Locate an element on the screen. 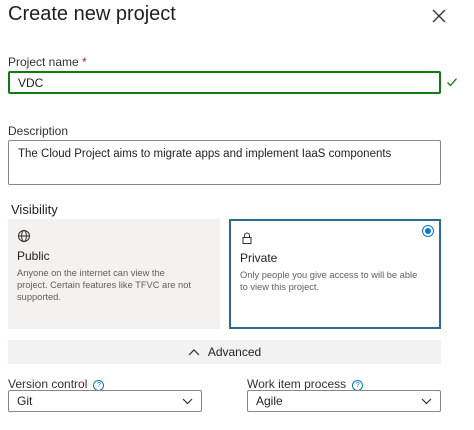 The width and height of the screenshot is (474, 430). private-option-title: Private is located at coordinates (259, 258).